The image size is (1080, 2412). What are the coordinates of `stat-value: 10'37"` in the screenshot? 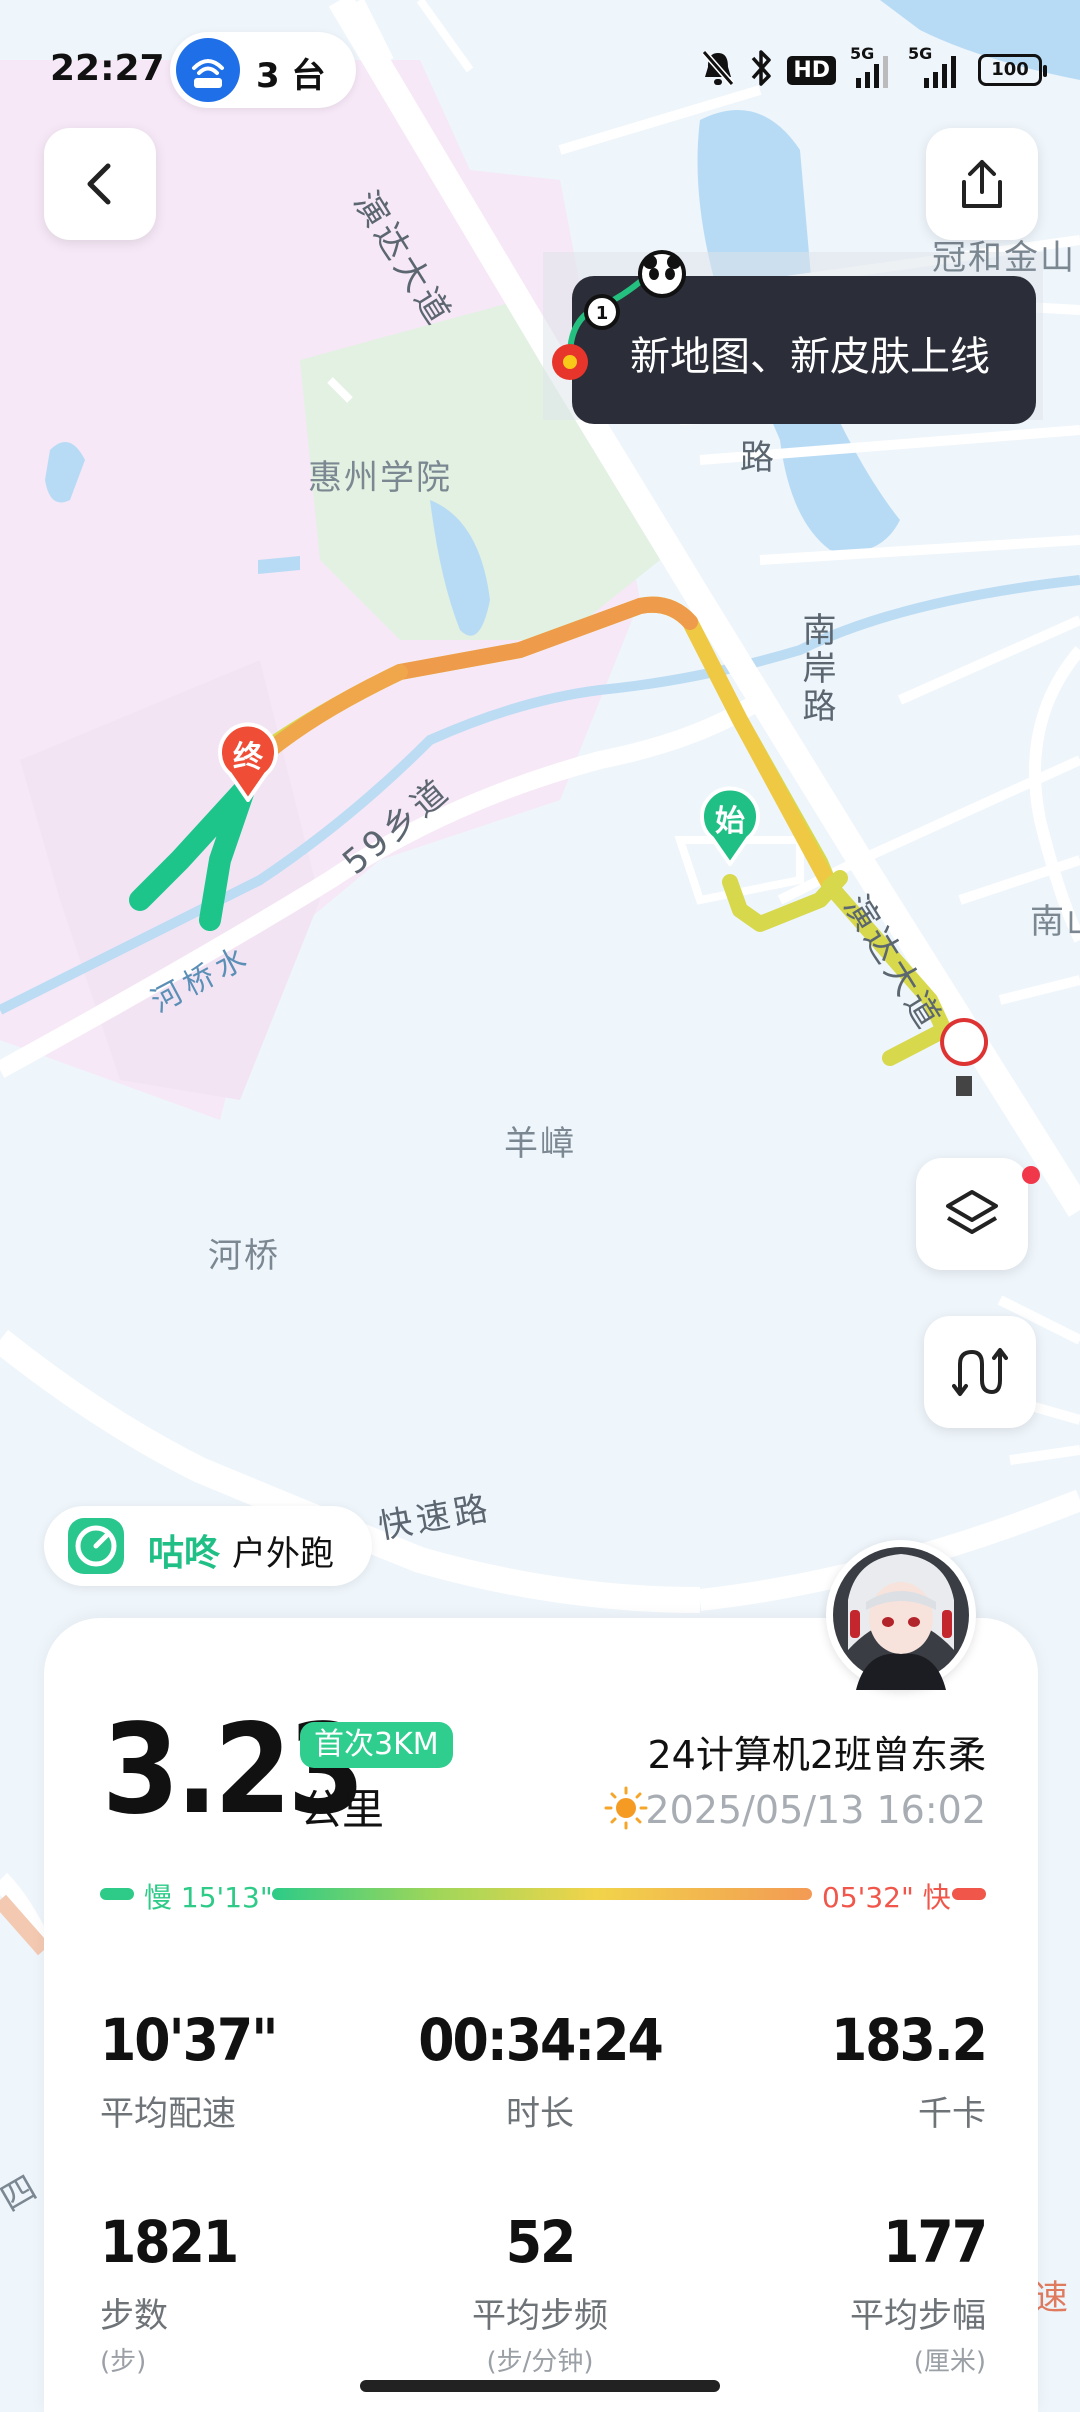 It's located at (189, 2040).